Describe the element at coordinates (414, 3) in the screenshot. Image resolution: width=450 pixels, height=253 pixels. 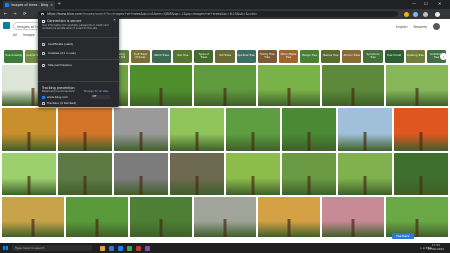
I see `minimize-button: —` at that location.